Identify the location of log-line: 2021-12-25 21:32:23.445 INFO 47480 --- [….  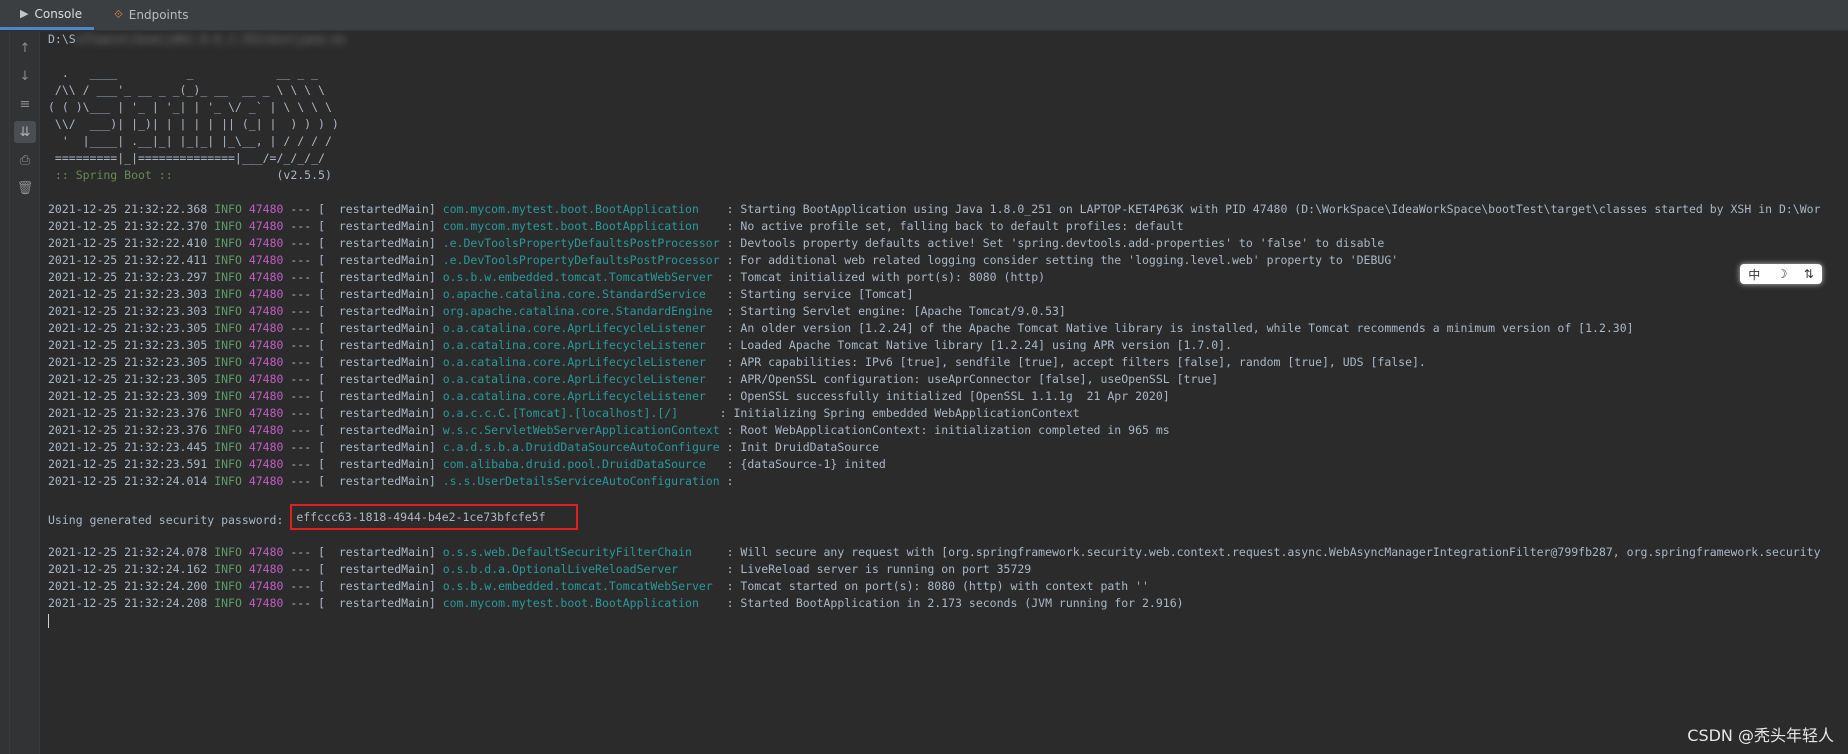
(944, 447).